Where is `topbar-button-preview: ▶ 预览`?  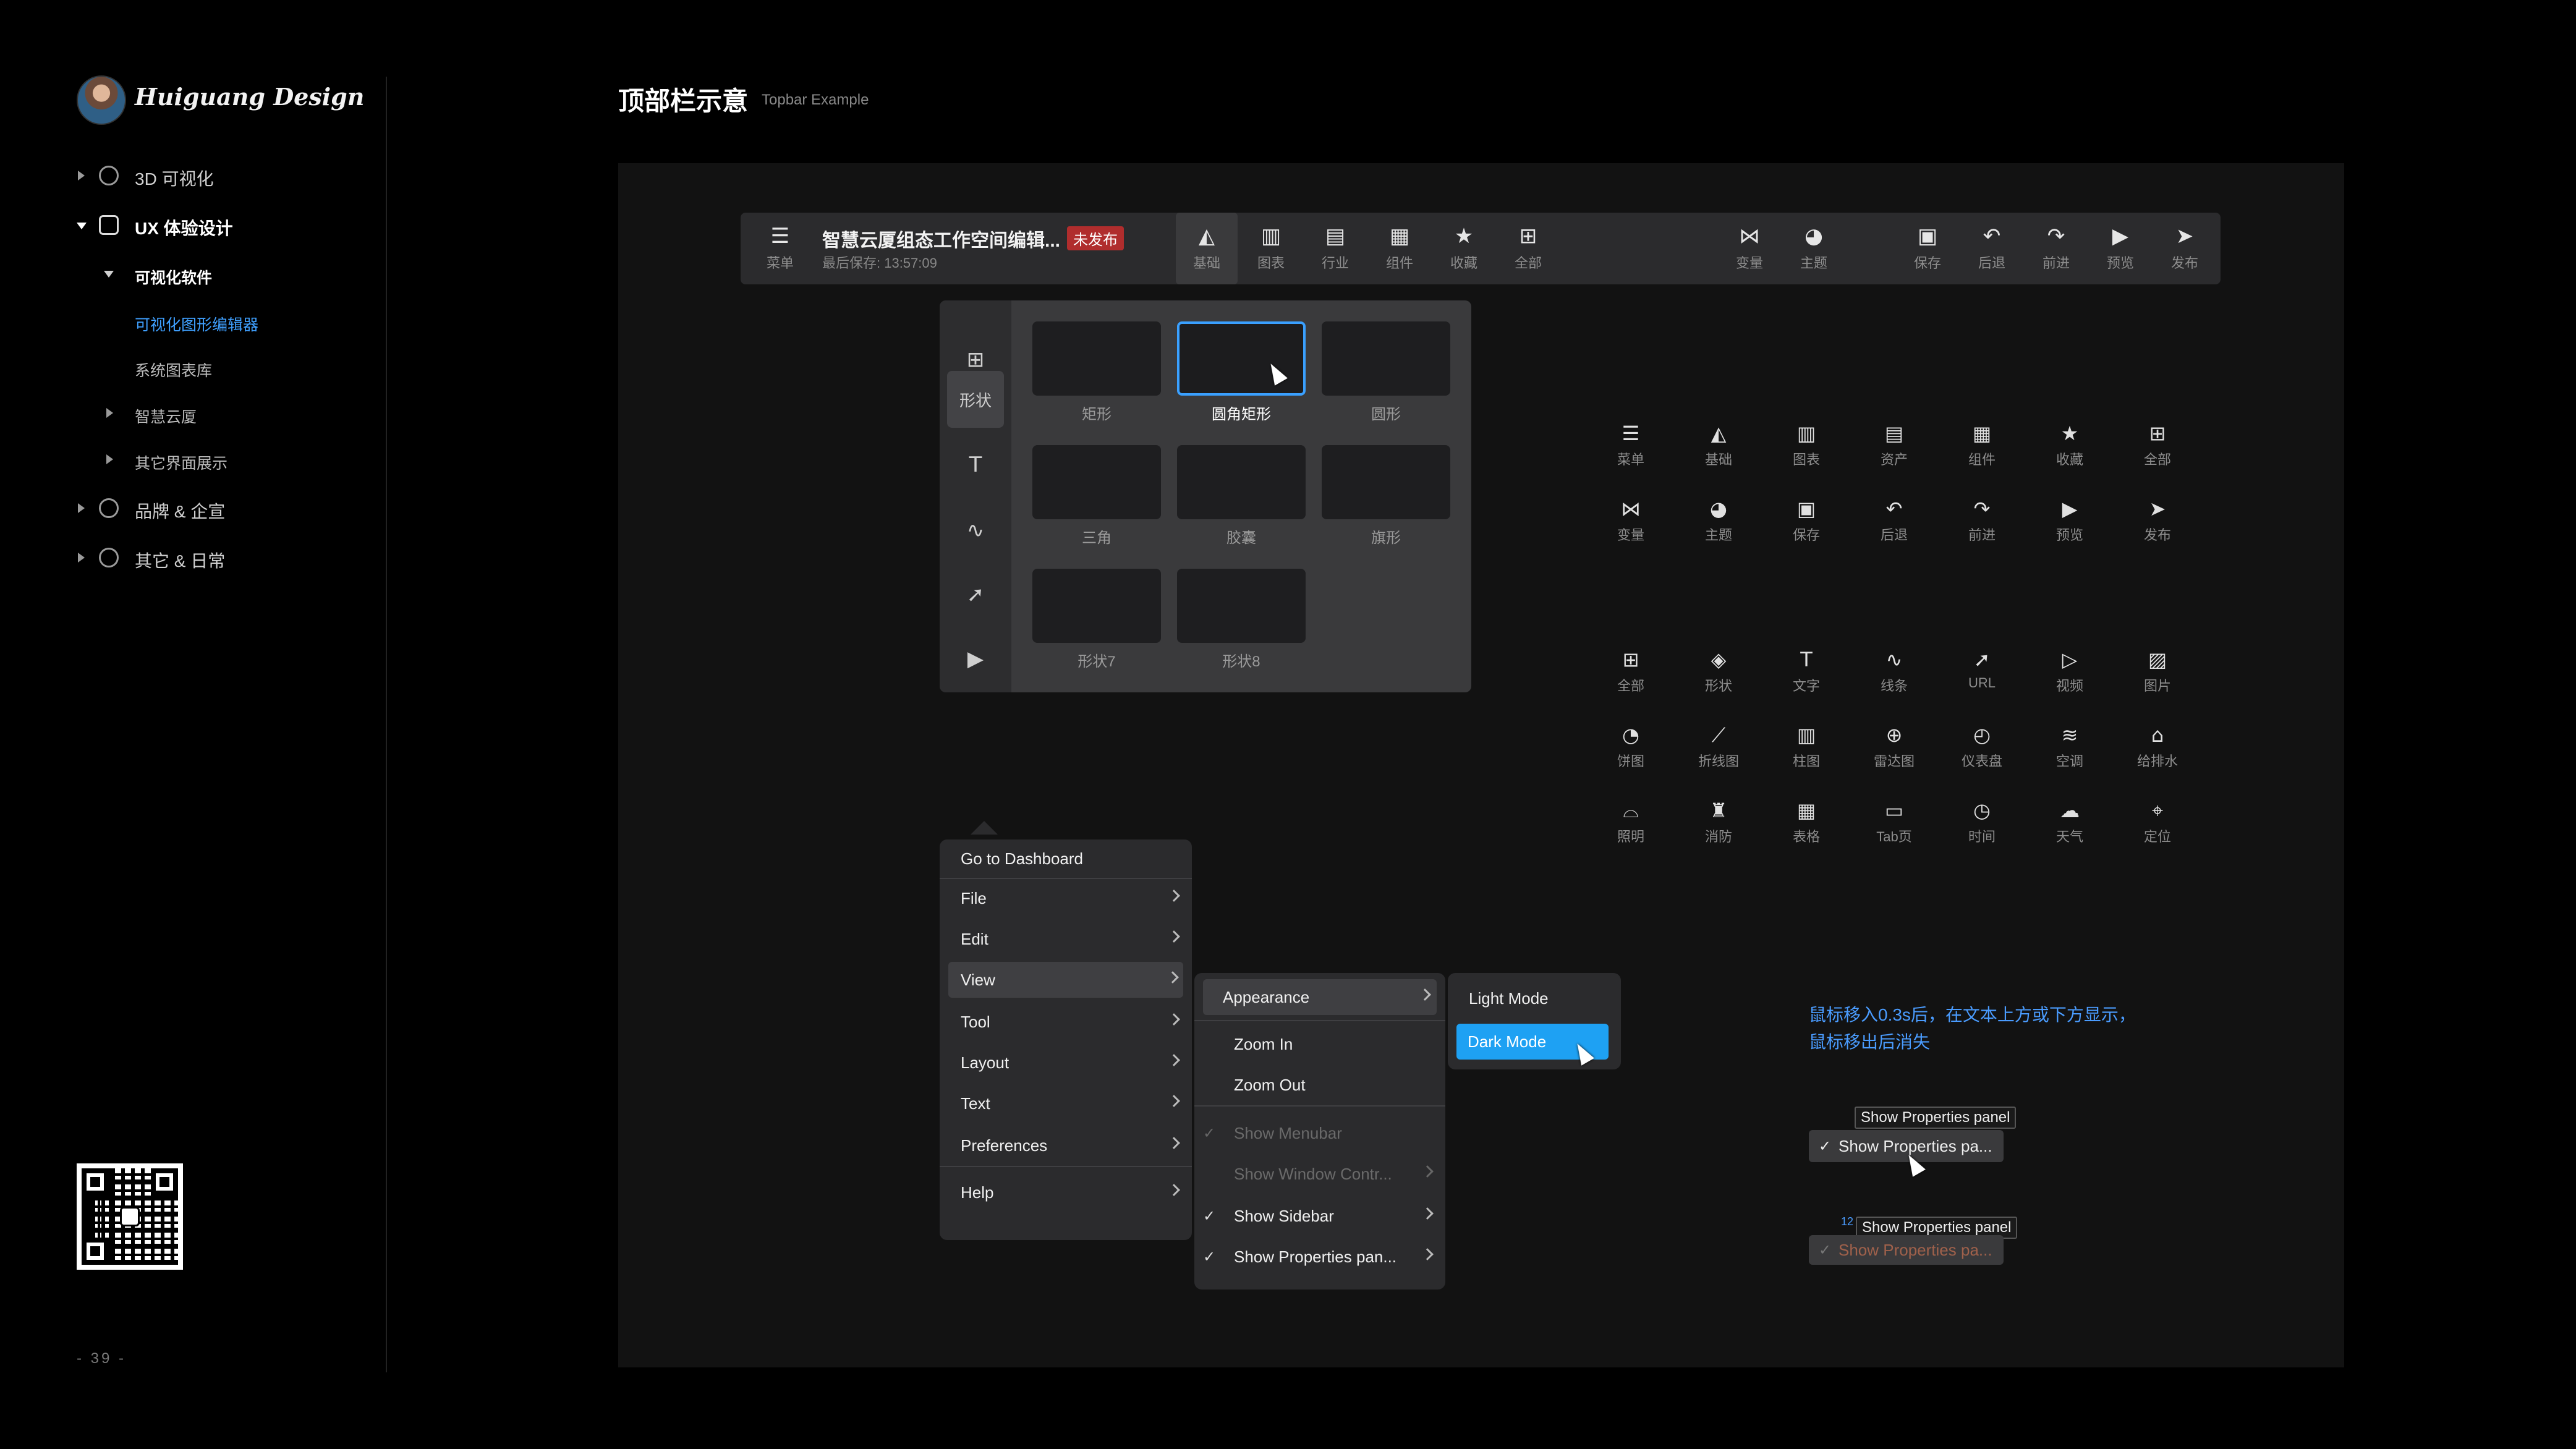
topbar-button-preview: ▶ 预览 is located at coordinates (2120, 248).